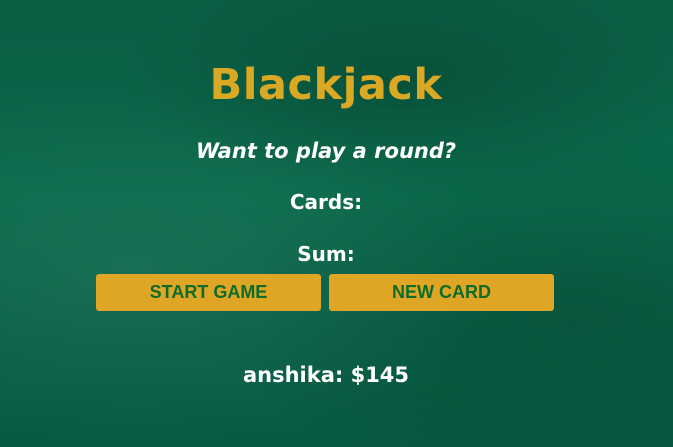  I want to click on cards-line: Cards:, so click(326, 202).